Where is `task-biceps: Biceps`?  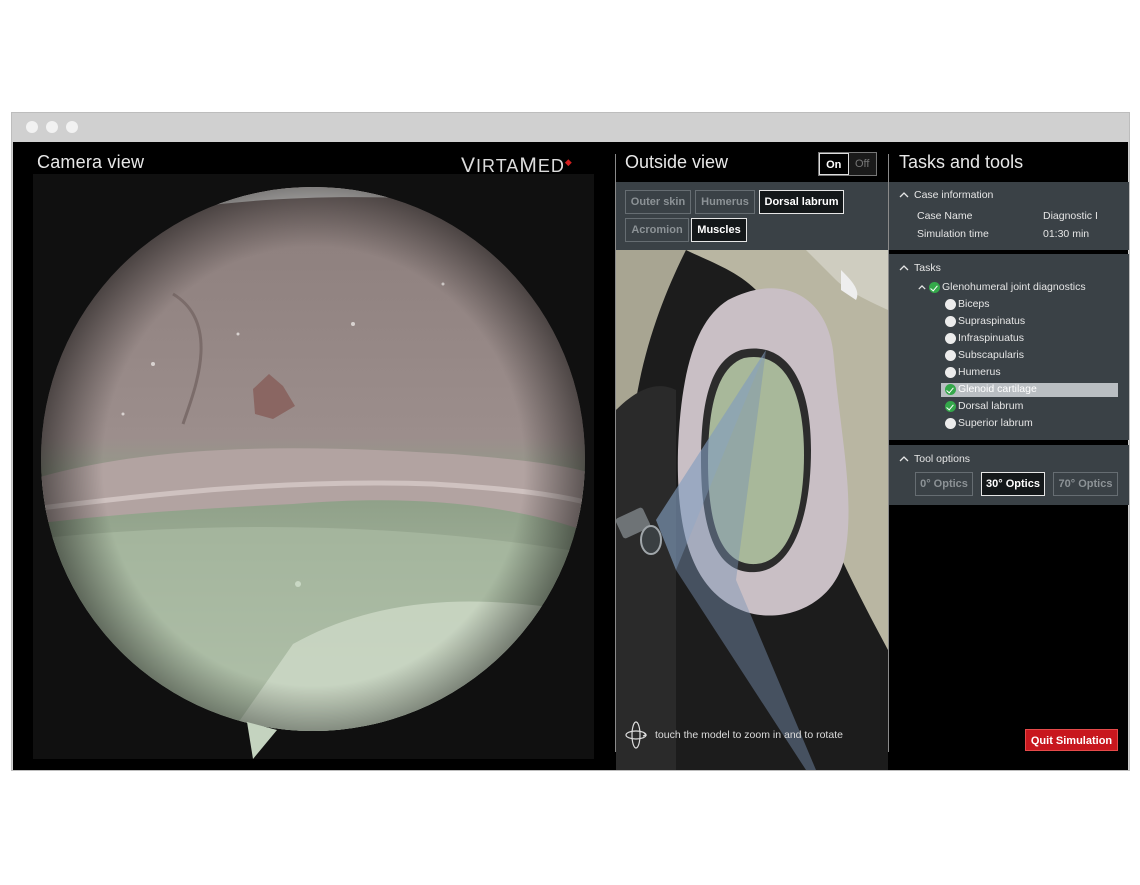
task-biceps: Biceps is located at coordinates (974, 304).